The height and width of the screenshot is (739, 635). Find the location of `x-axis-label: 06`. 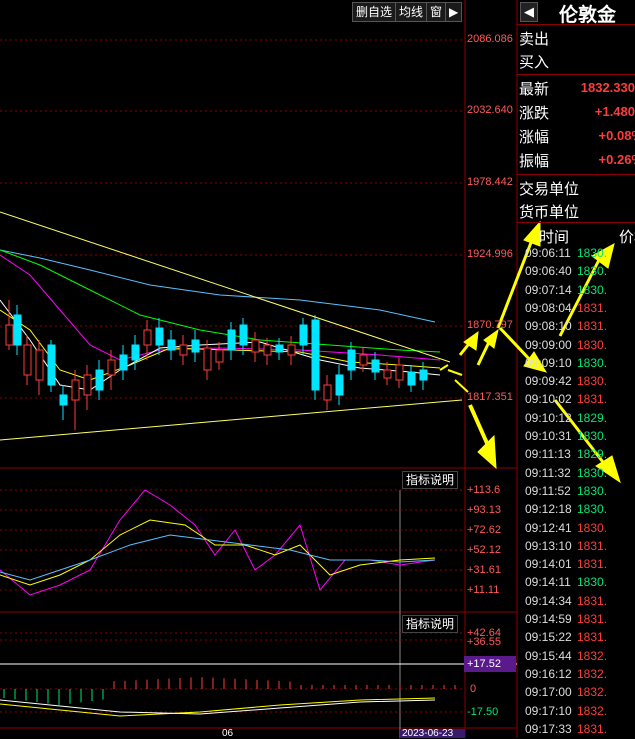

x-axis-label: 06 is located at coordinates (228, 733).